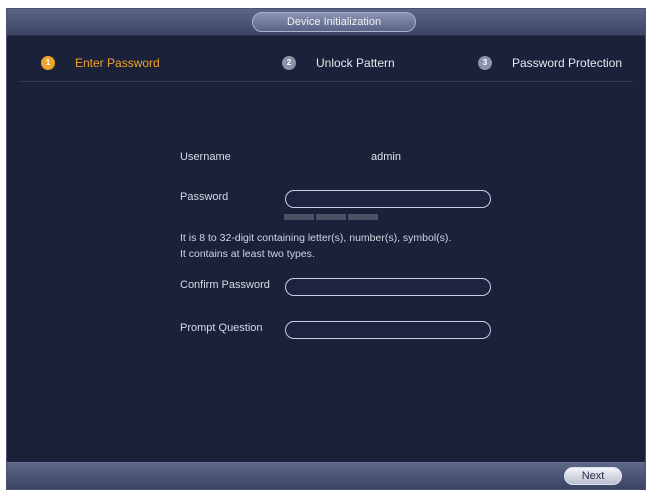 Image resolution: width=656 pixels, height=492 pixels. I want to click on title-bar: Device Initialization, so click(326, 22).